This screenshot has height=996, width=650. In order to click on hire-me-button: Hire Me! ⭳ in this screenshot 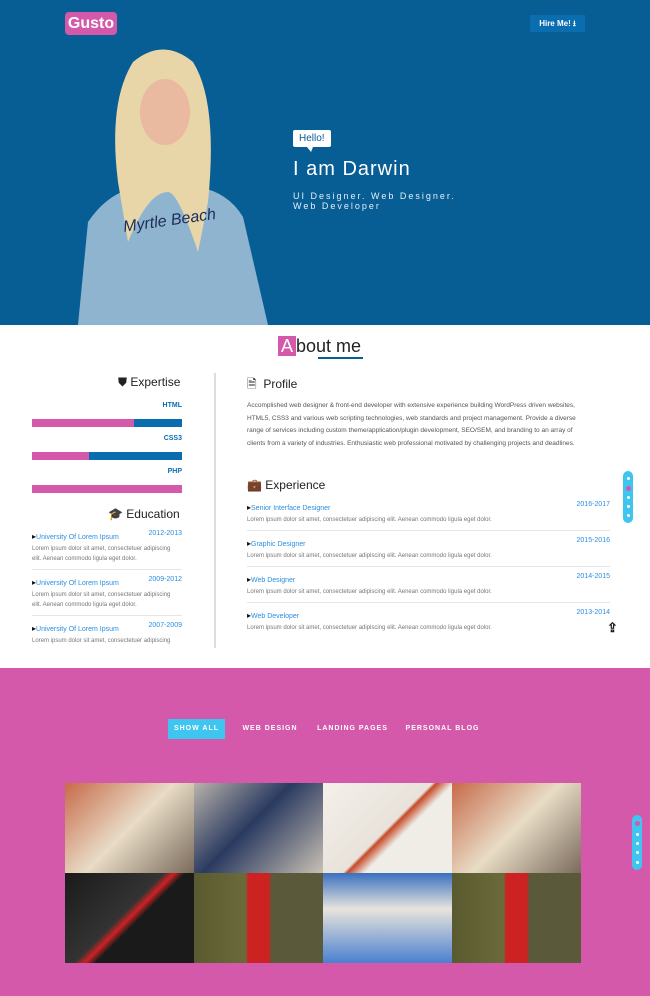, I will do `click(557, 23)`.